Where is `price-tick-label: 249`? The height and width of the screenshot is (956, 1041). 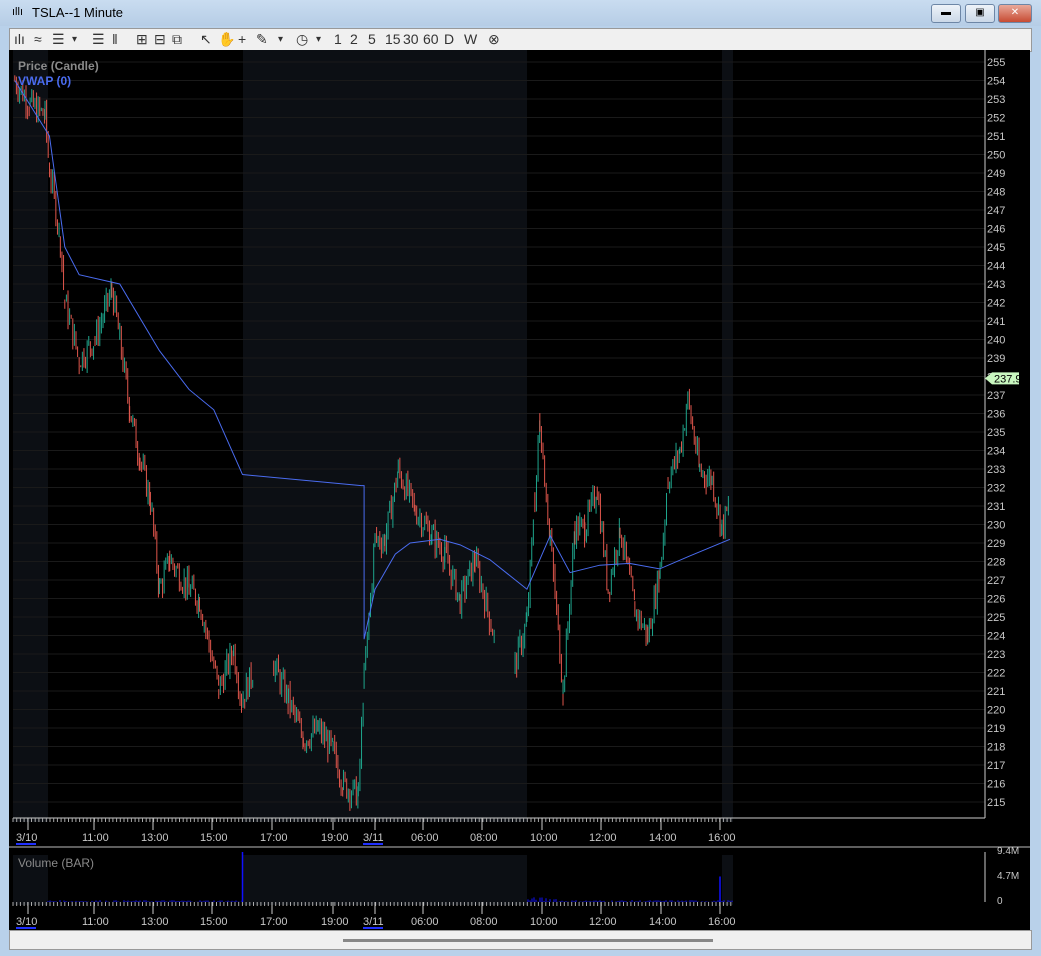
price-tick-label: 249 is located at coordinates (996, 174).